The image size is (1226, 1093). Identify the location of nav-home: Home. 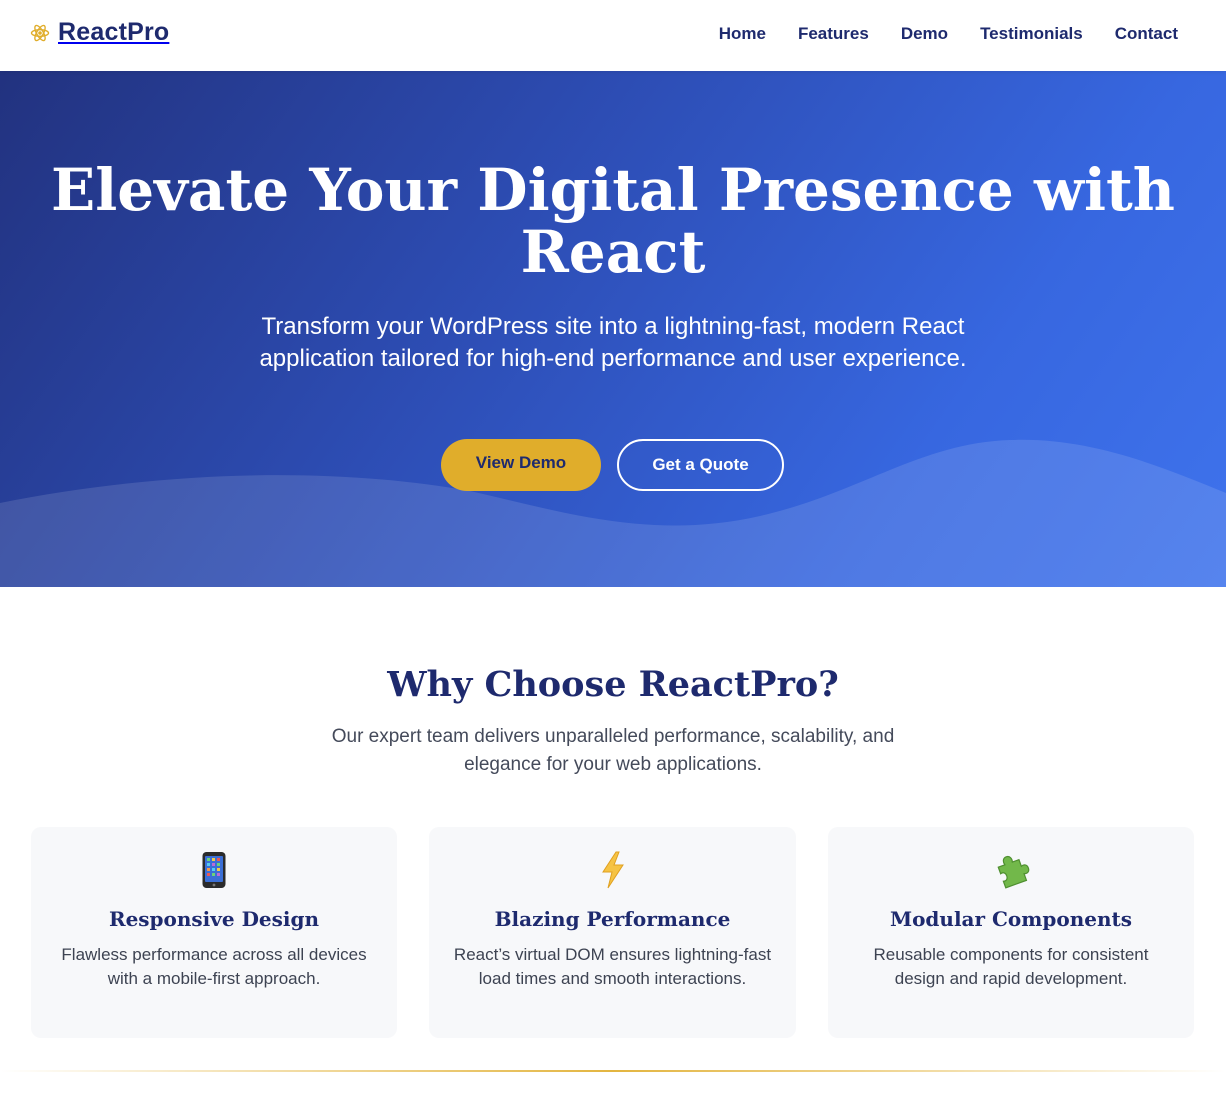
(742, 34).